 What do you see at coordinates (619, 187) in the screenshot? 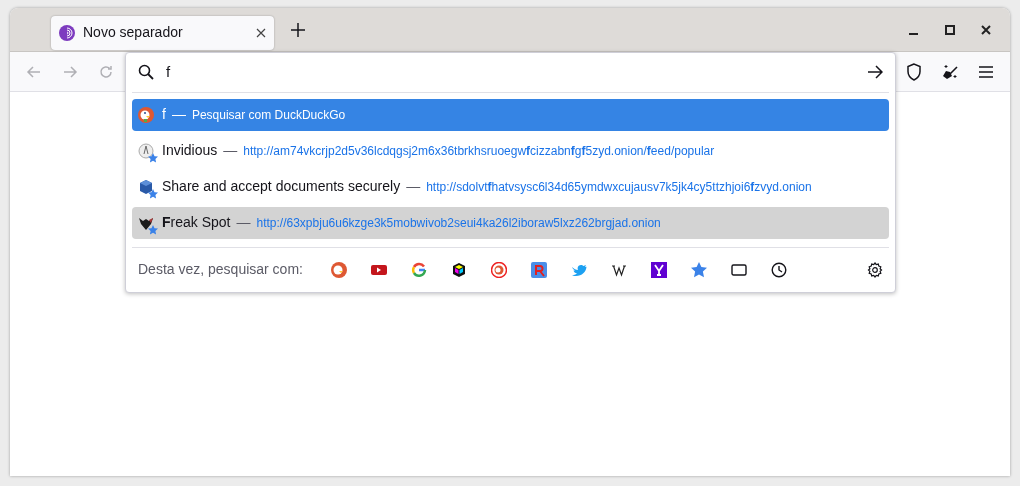
I see `result-url: http://sdolvtfhatvsysc6l34d65ymdwxcujausv7k5jk4cy5ttzhjoi6fzvyd.onion` at bounding box center [619, 187].